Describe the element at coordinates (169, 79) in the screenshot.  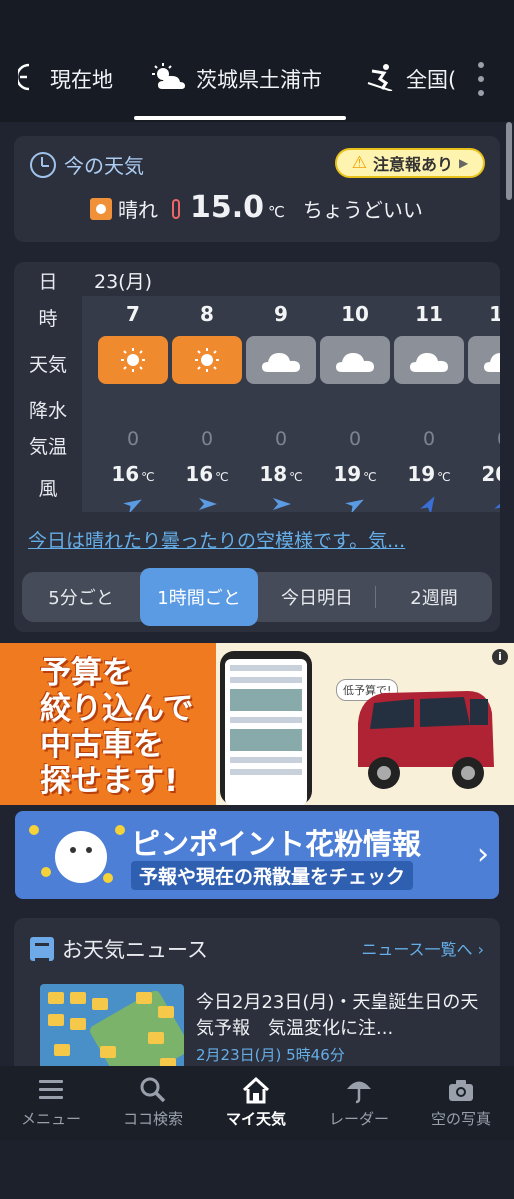
I see `sun-cloud-icon` at that location.